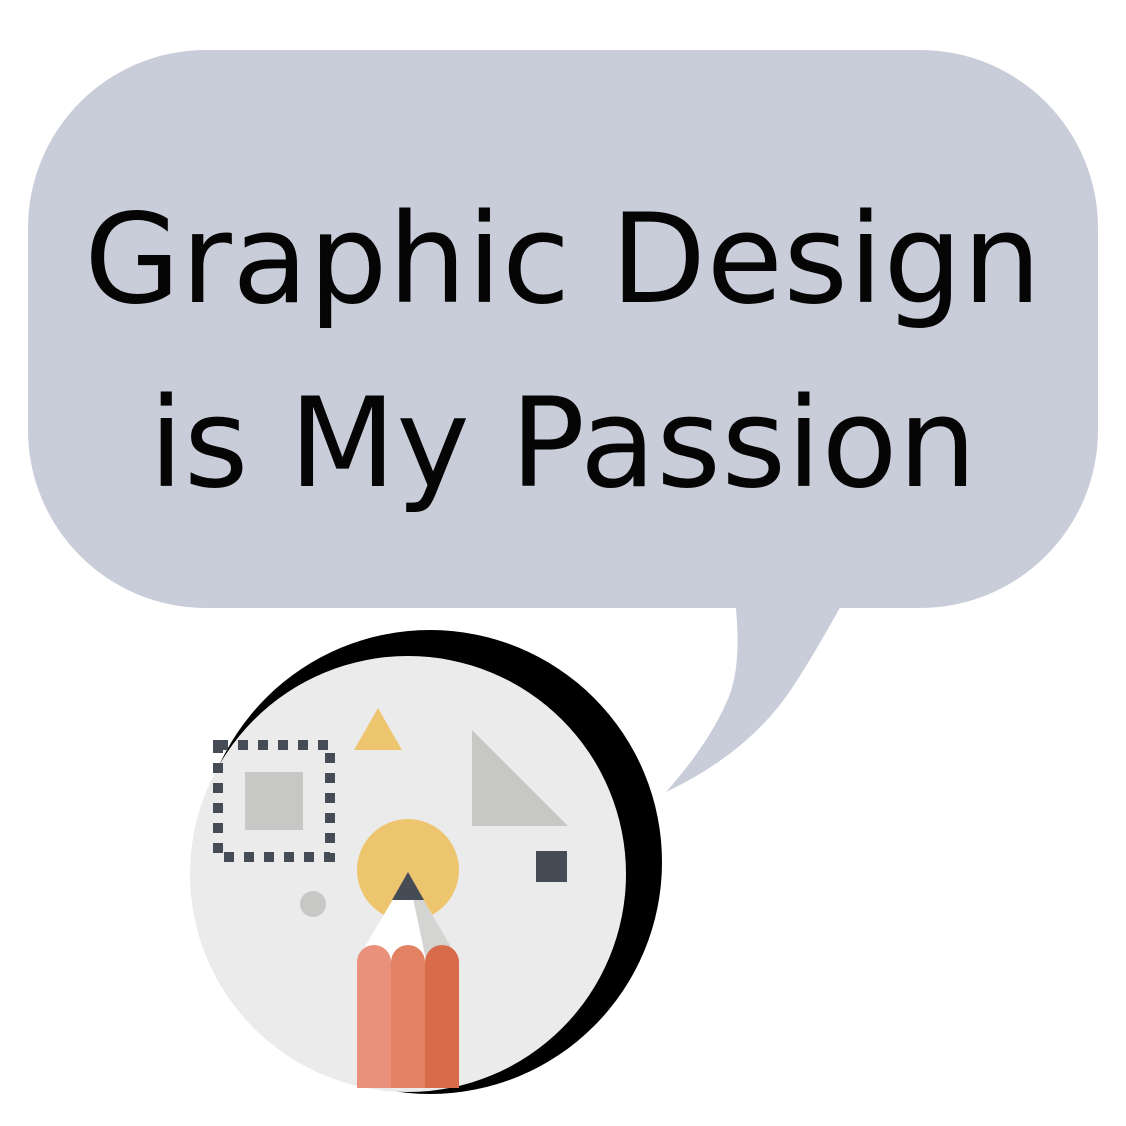 This screenshot has height=1126, width=1126. I want to click on dot-shape-icon, so click(313, 904).